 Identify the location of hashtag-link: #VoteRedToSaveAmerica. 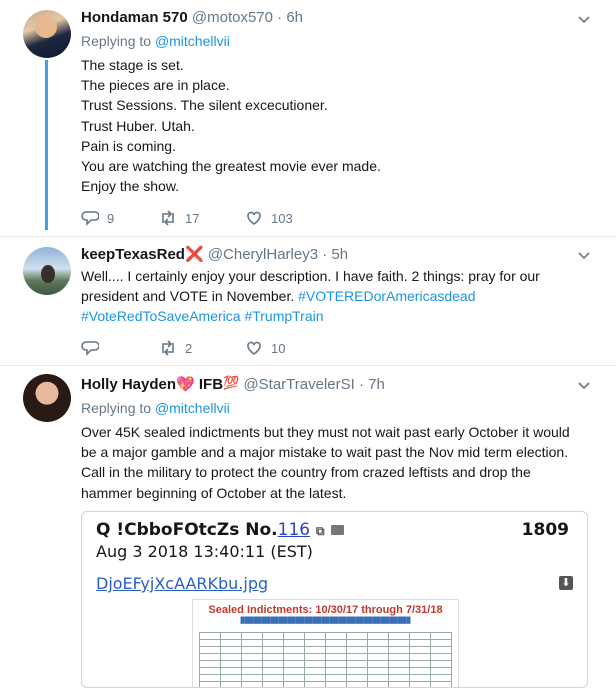
(161, 316).